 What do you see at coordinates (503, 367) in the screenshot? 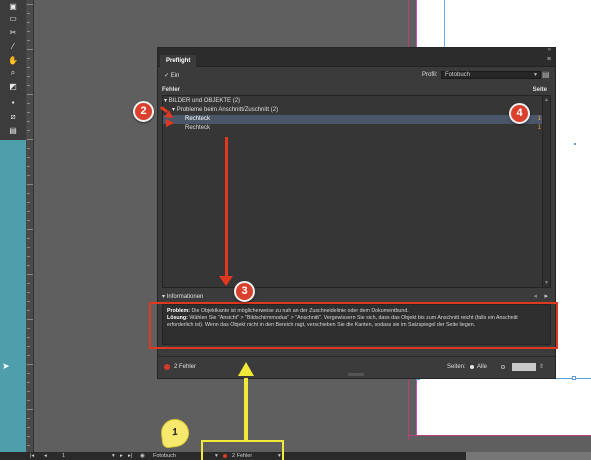
I see `pages-range-radio` at bounding box center [503, 367].